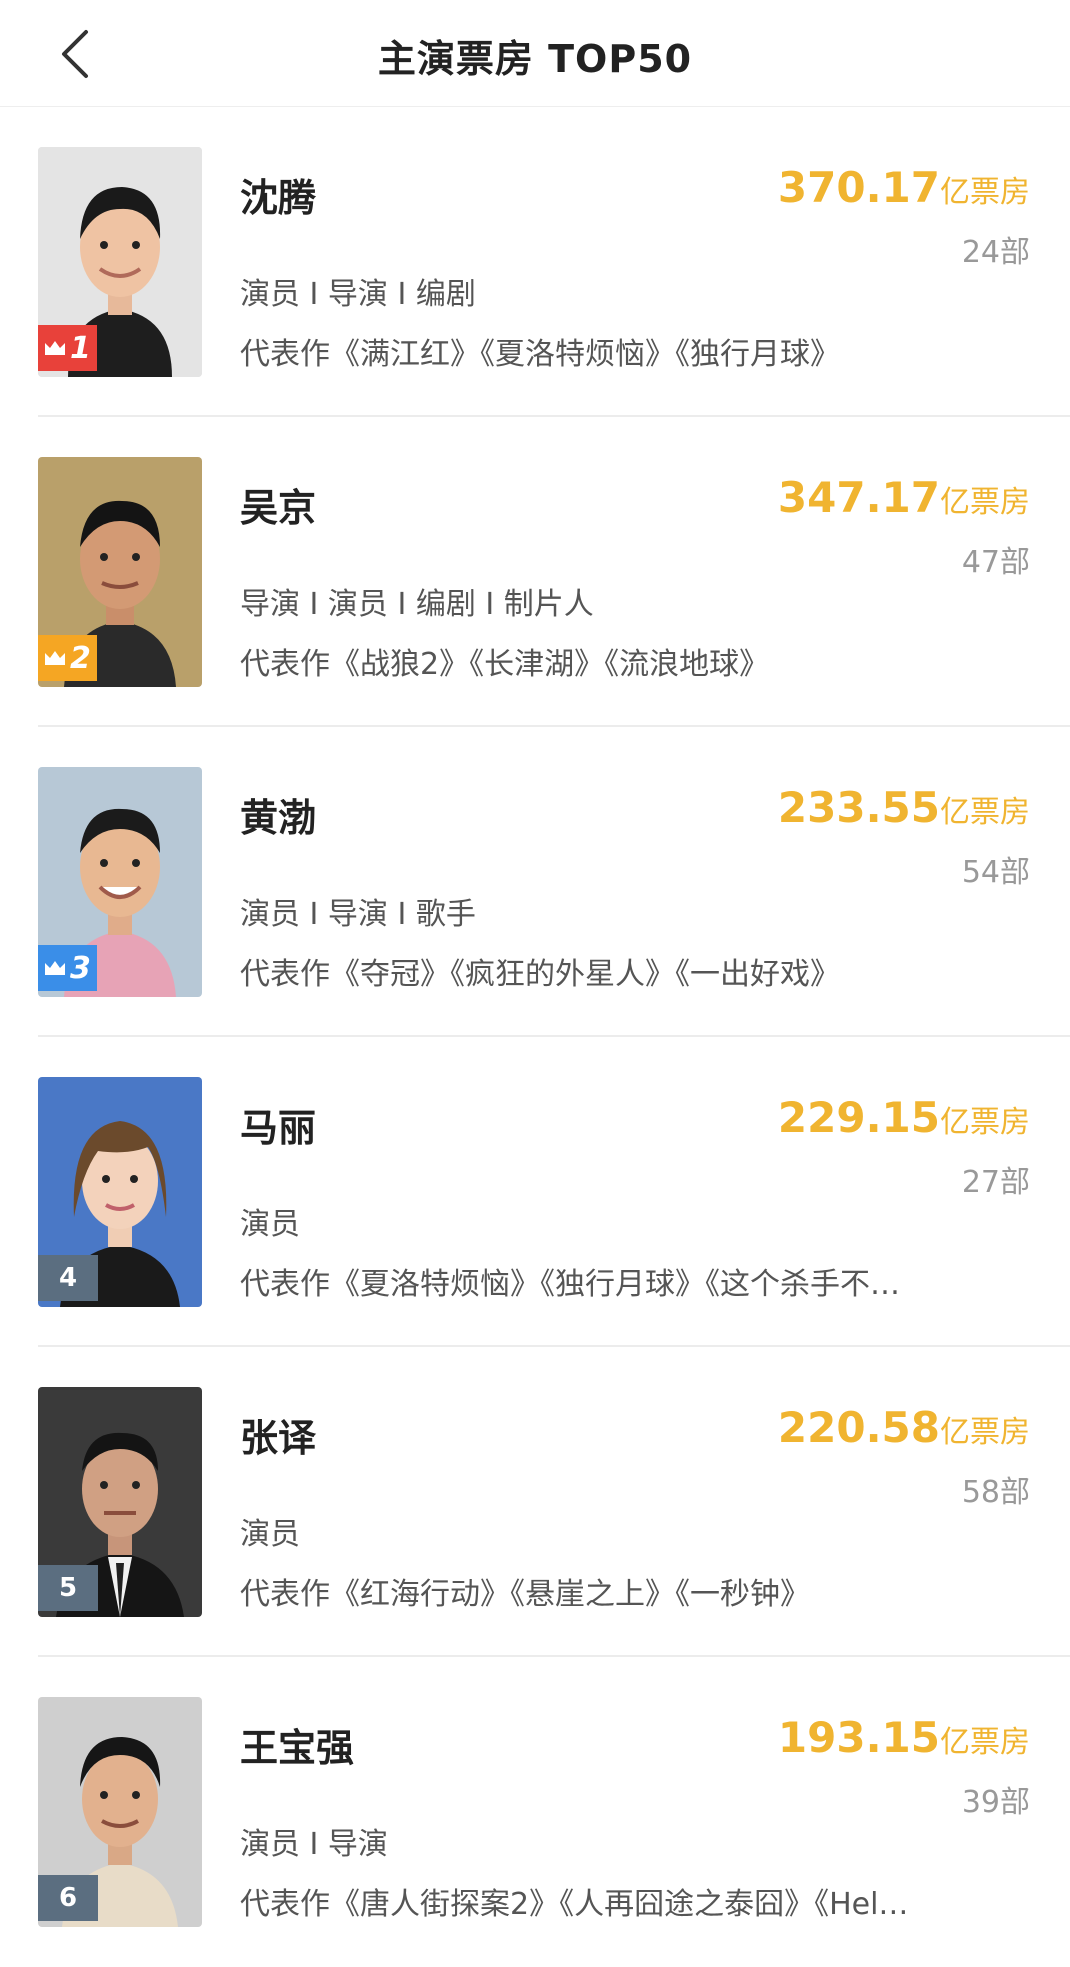  I want to click on actor-roles: 演员 I 导演 I 歌手, so click(358, 914).